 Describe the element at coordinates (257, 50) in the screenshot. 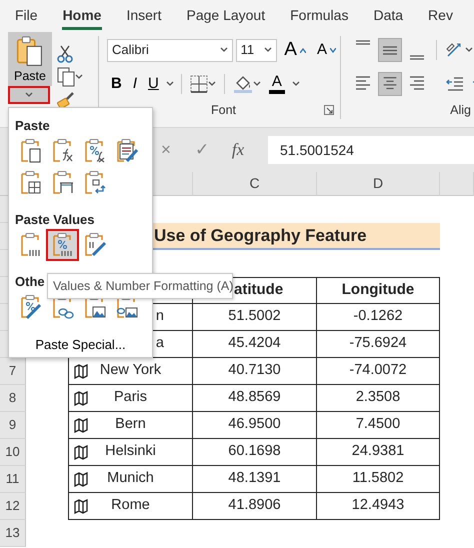

I see `font-size-field: 11` at that location.